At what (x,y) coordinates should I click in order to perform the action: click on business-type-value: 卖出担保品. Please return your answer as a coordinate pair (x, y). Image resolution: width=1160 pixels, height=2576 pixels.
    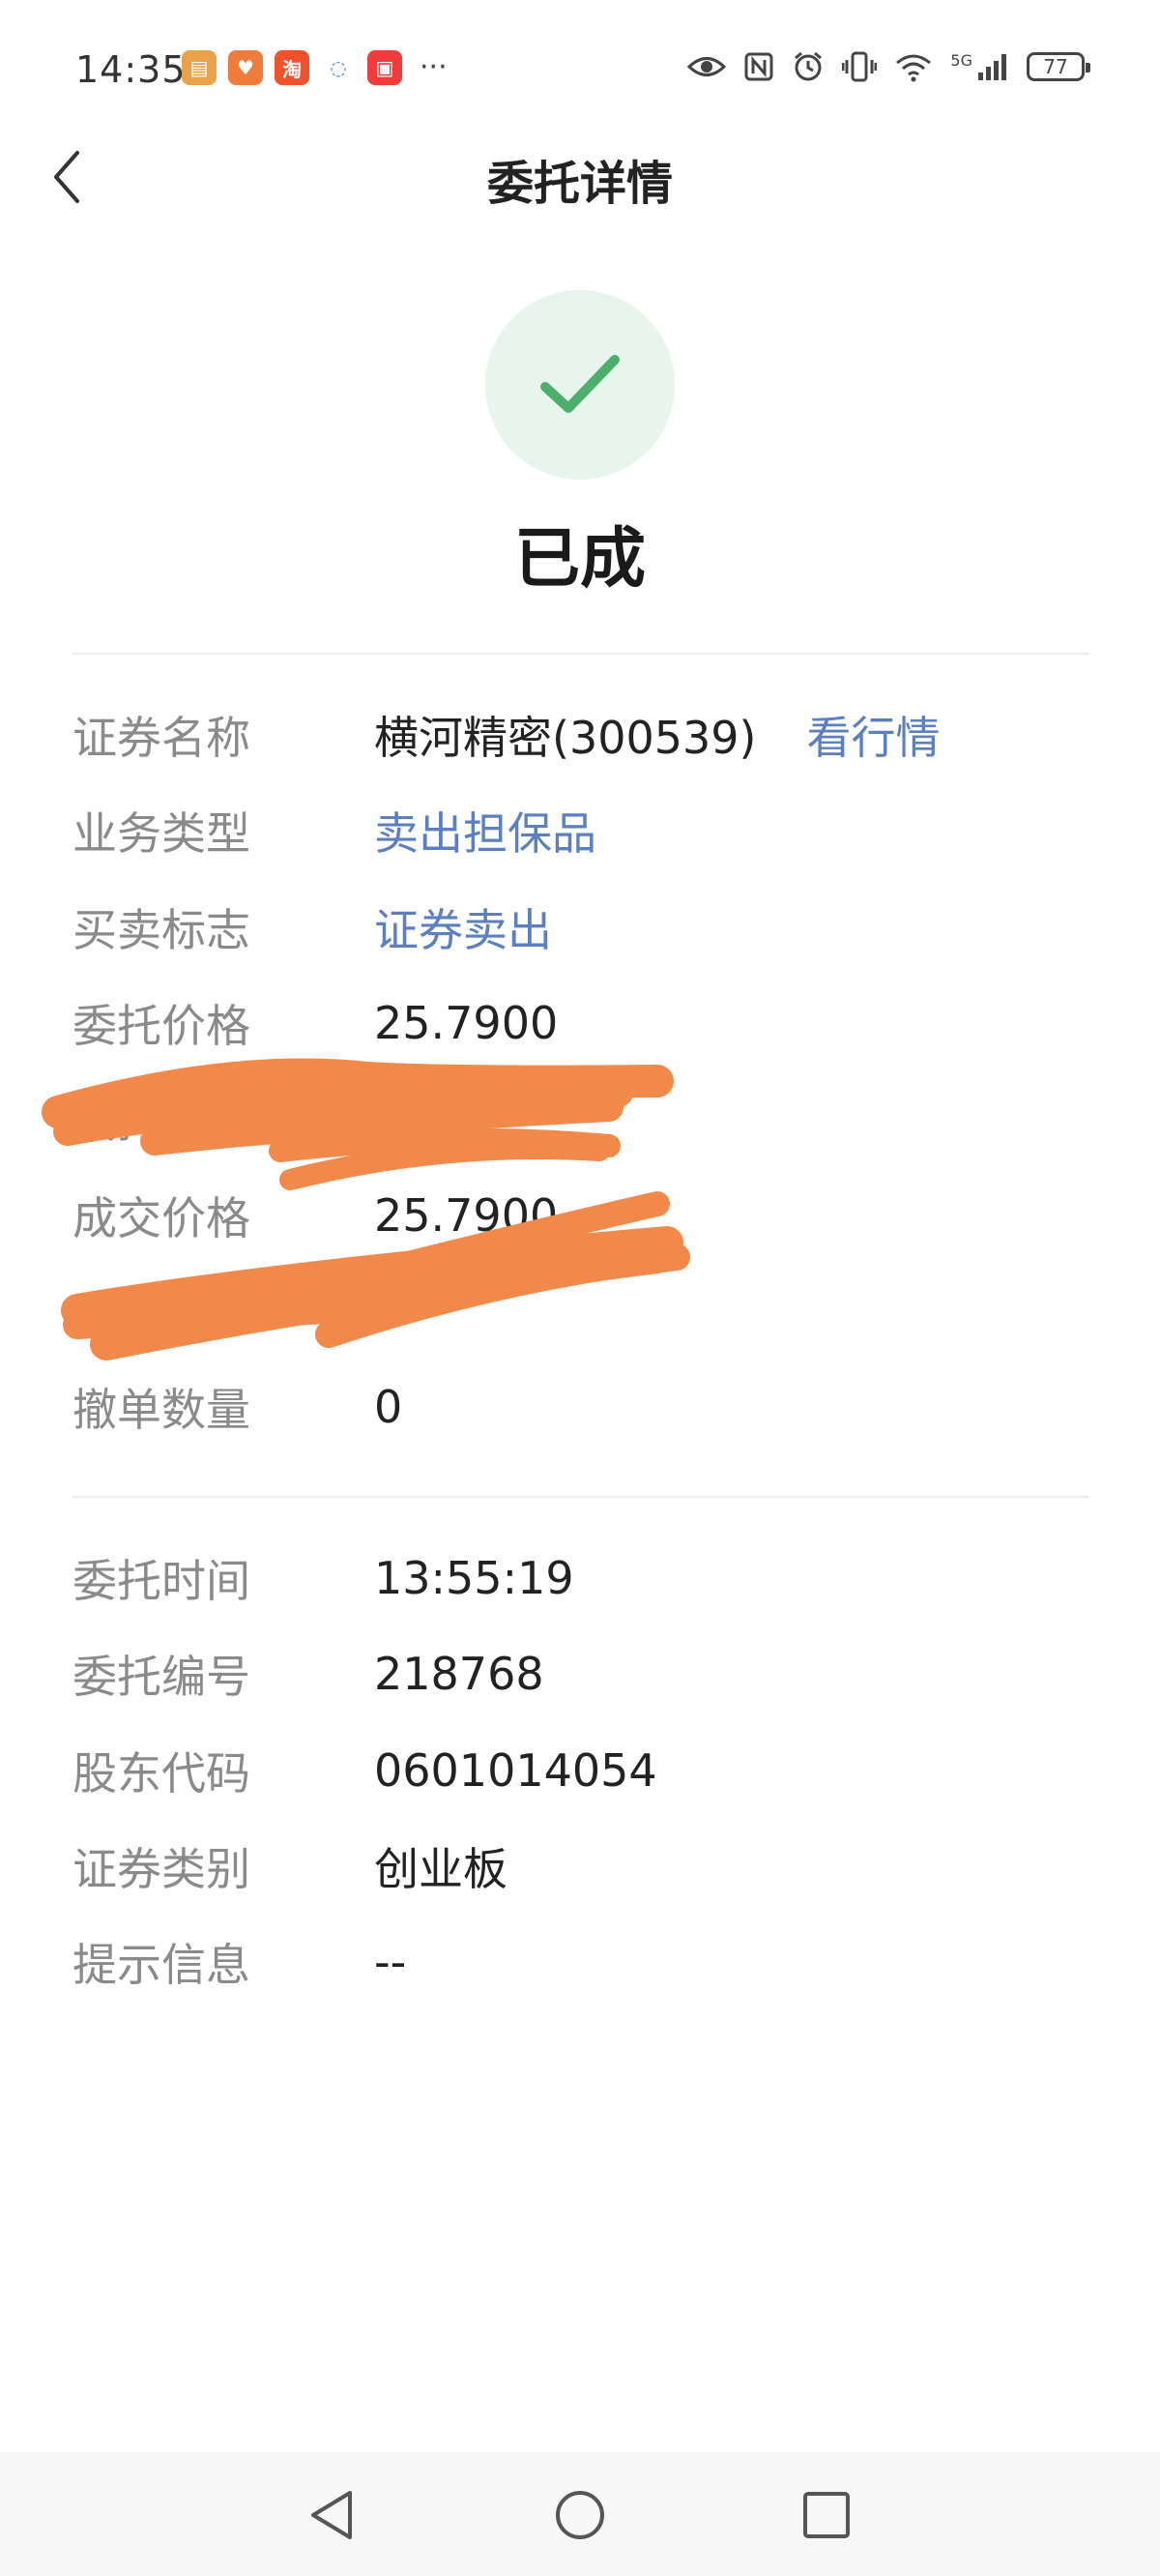
    Looking at the image, I should click on (485, 833).